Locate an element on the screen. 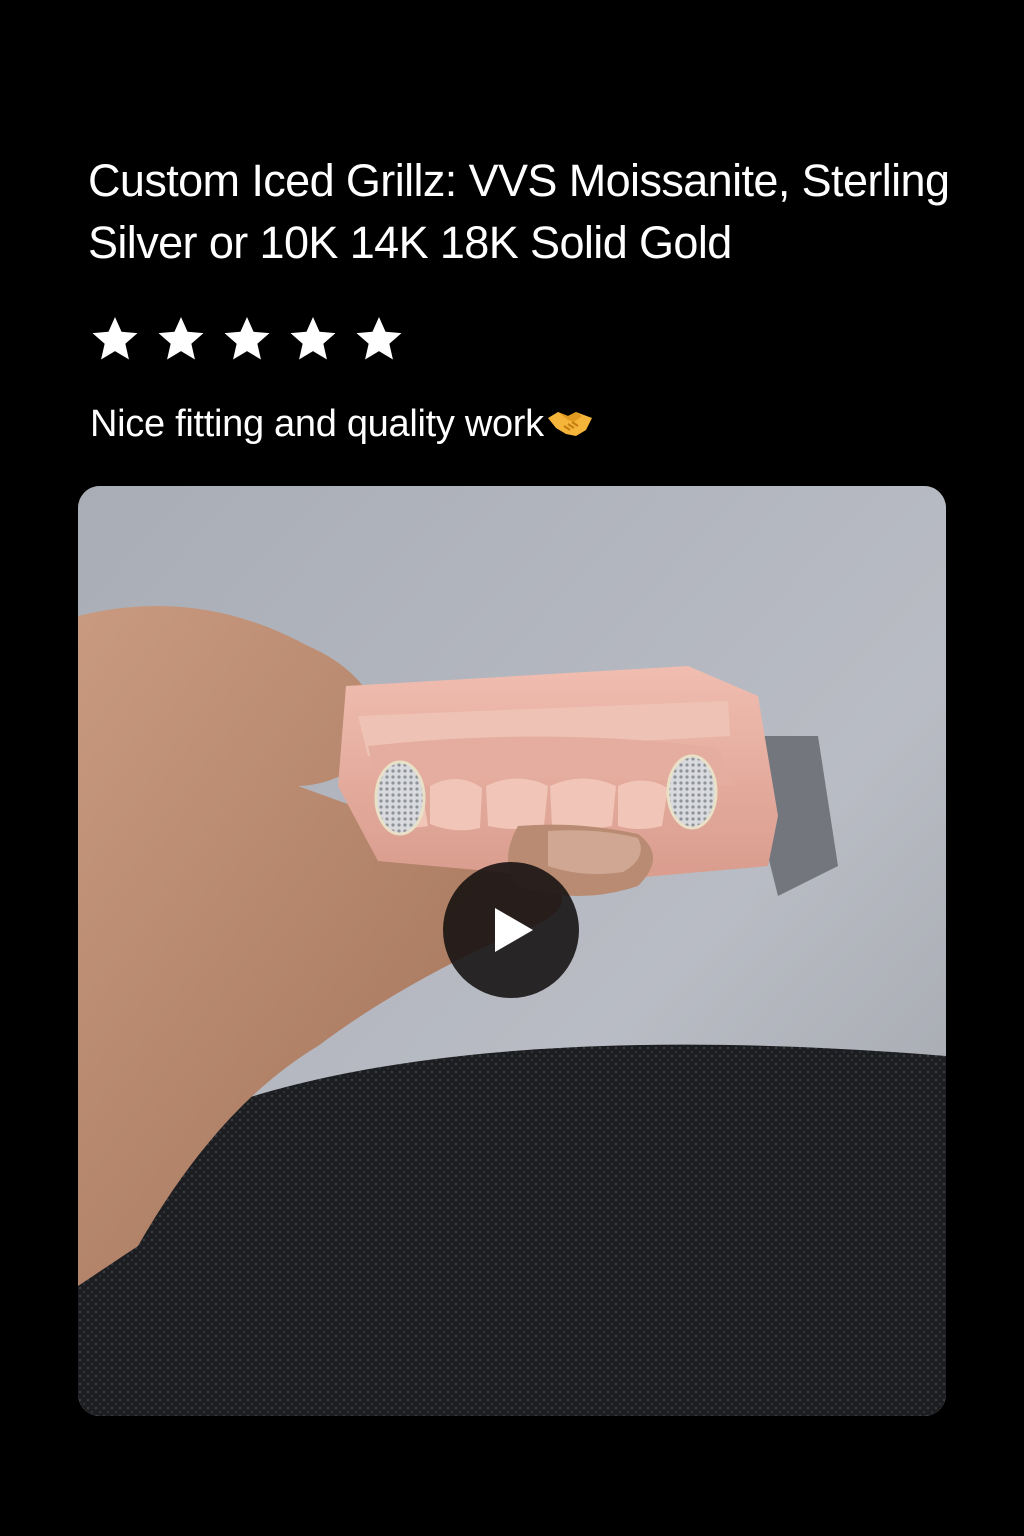 This screenshot has height=1536, width=1024. play-button is located at coordinates (511, 930).